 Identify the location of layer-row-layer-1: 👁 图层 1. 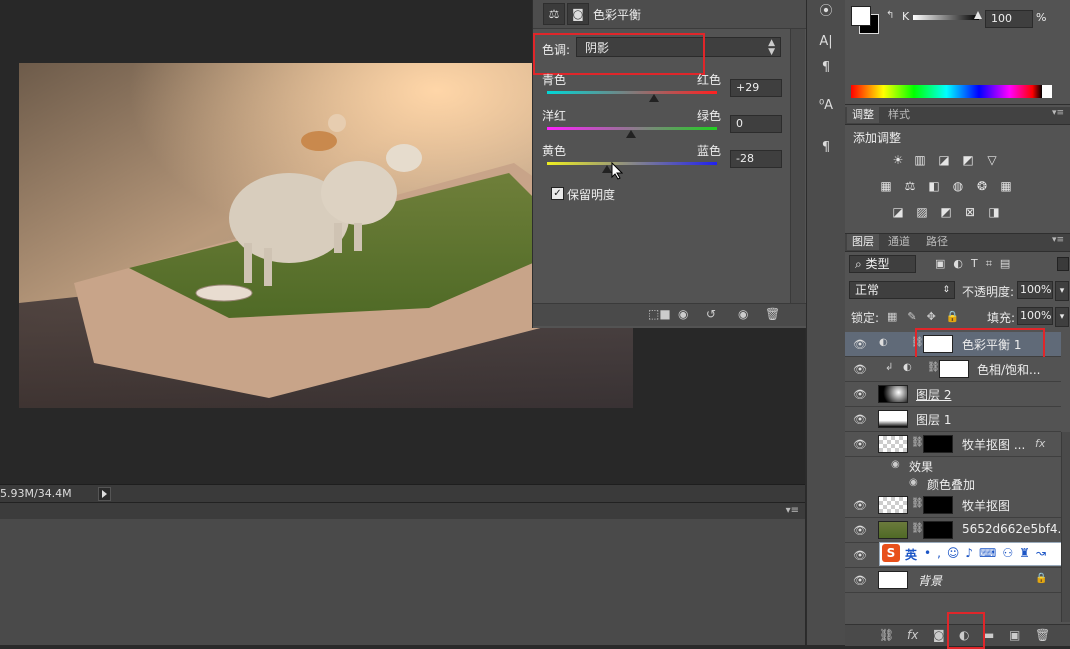
(953, 419).